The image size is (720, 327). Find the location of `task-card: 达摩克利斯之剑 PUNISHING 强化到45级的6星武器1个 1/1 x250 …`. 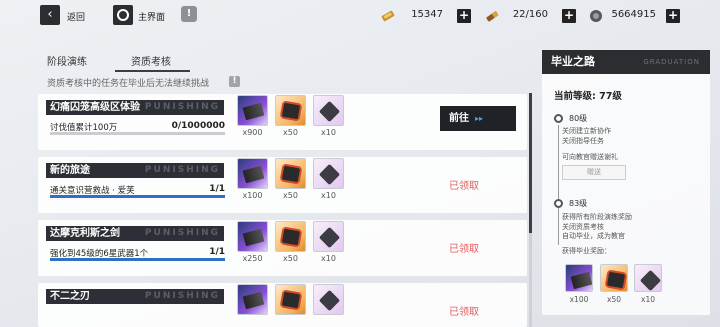

task-card: 达摩克利斯之剑 PUNISHING 强化到45级的6星武器1个 1/1 x250 … is located at coordinates (282, 248).